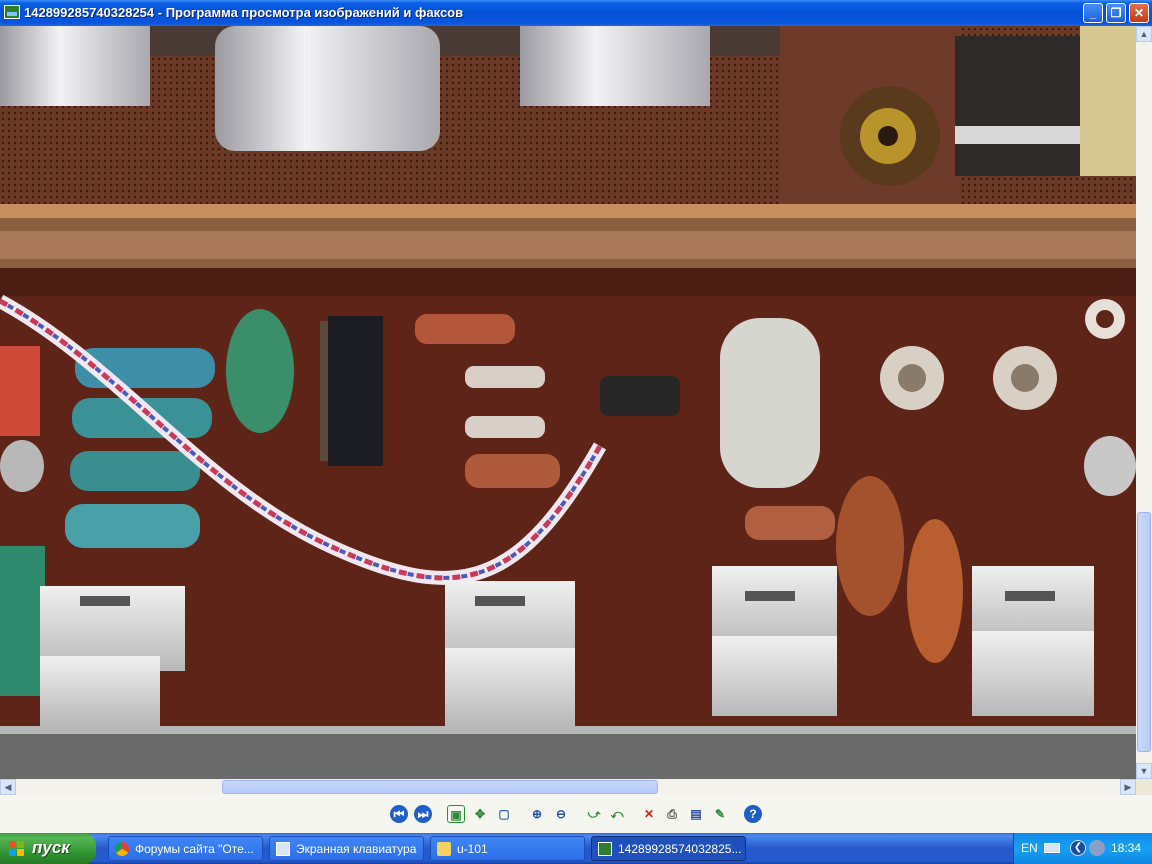  What do you see at coordinates (440, 787) in the screenshot?
I see `horizontal-scroll-thumb` at bounding box center [440, 787].